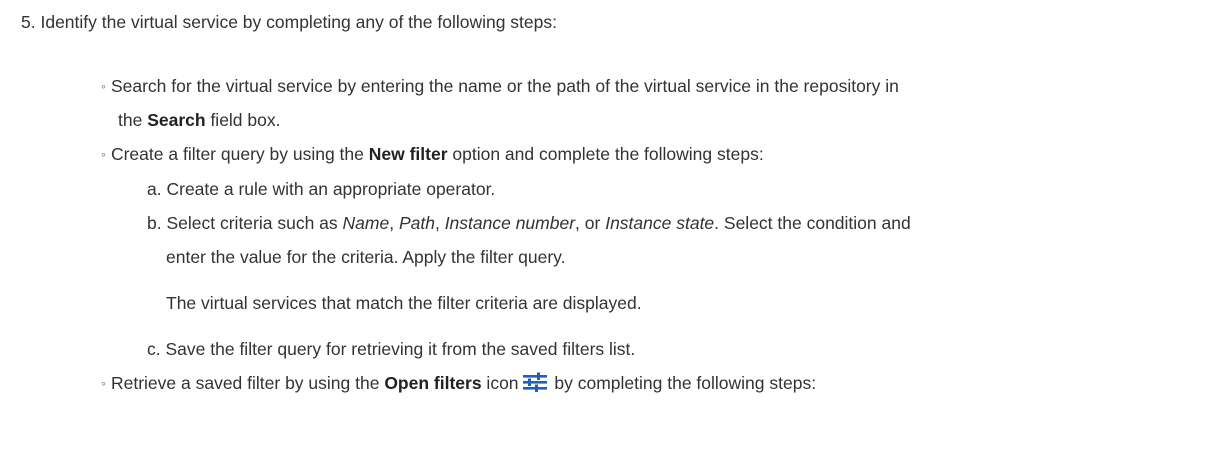  What do you see at coordinates (154, 223) in the screenshot?
I see `substep-marker: b.` at bounding box center [154, 223].